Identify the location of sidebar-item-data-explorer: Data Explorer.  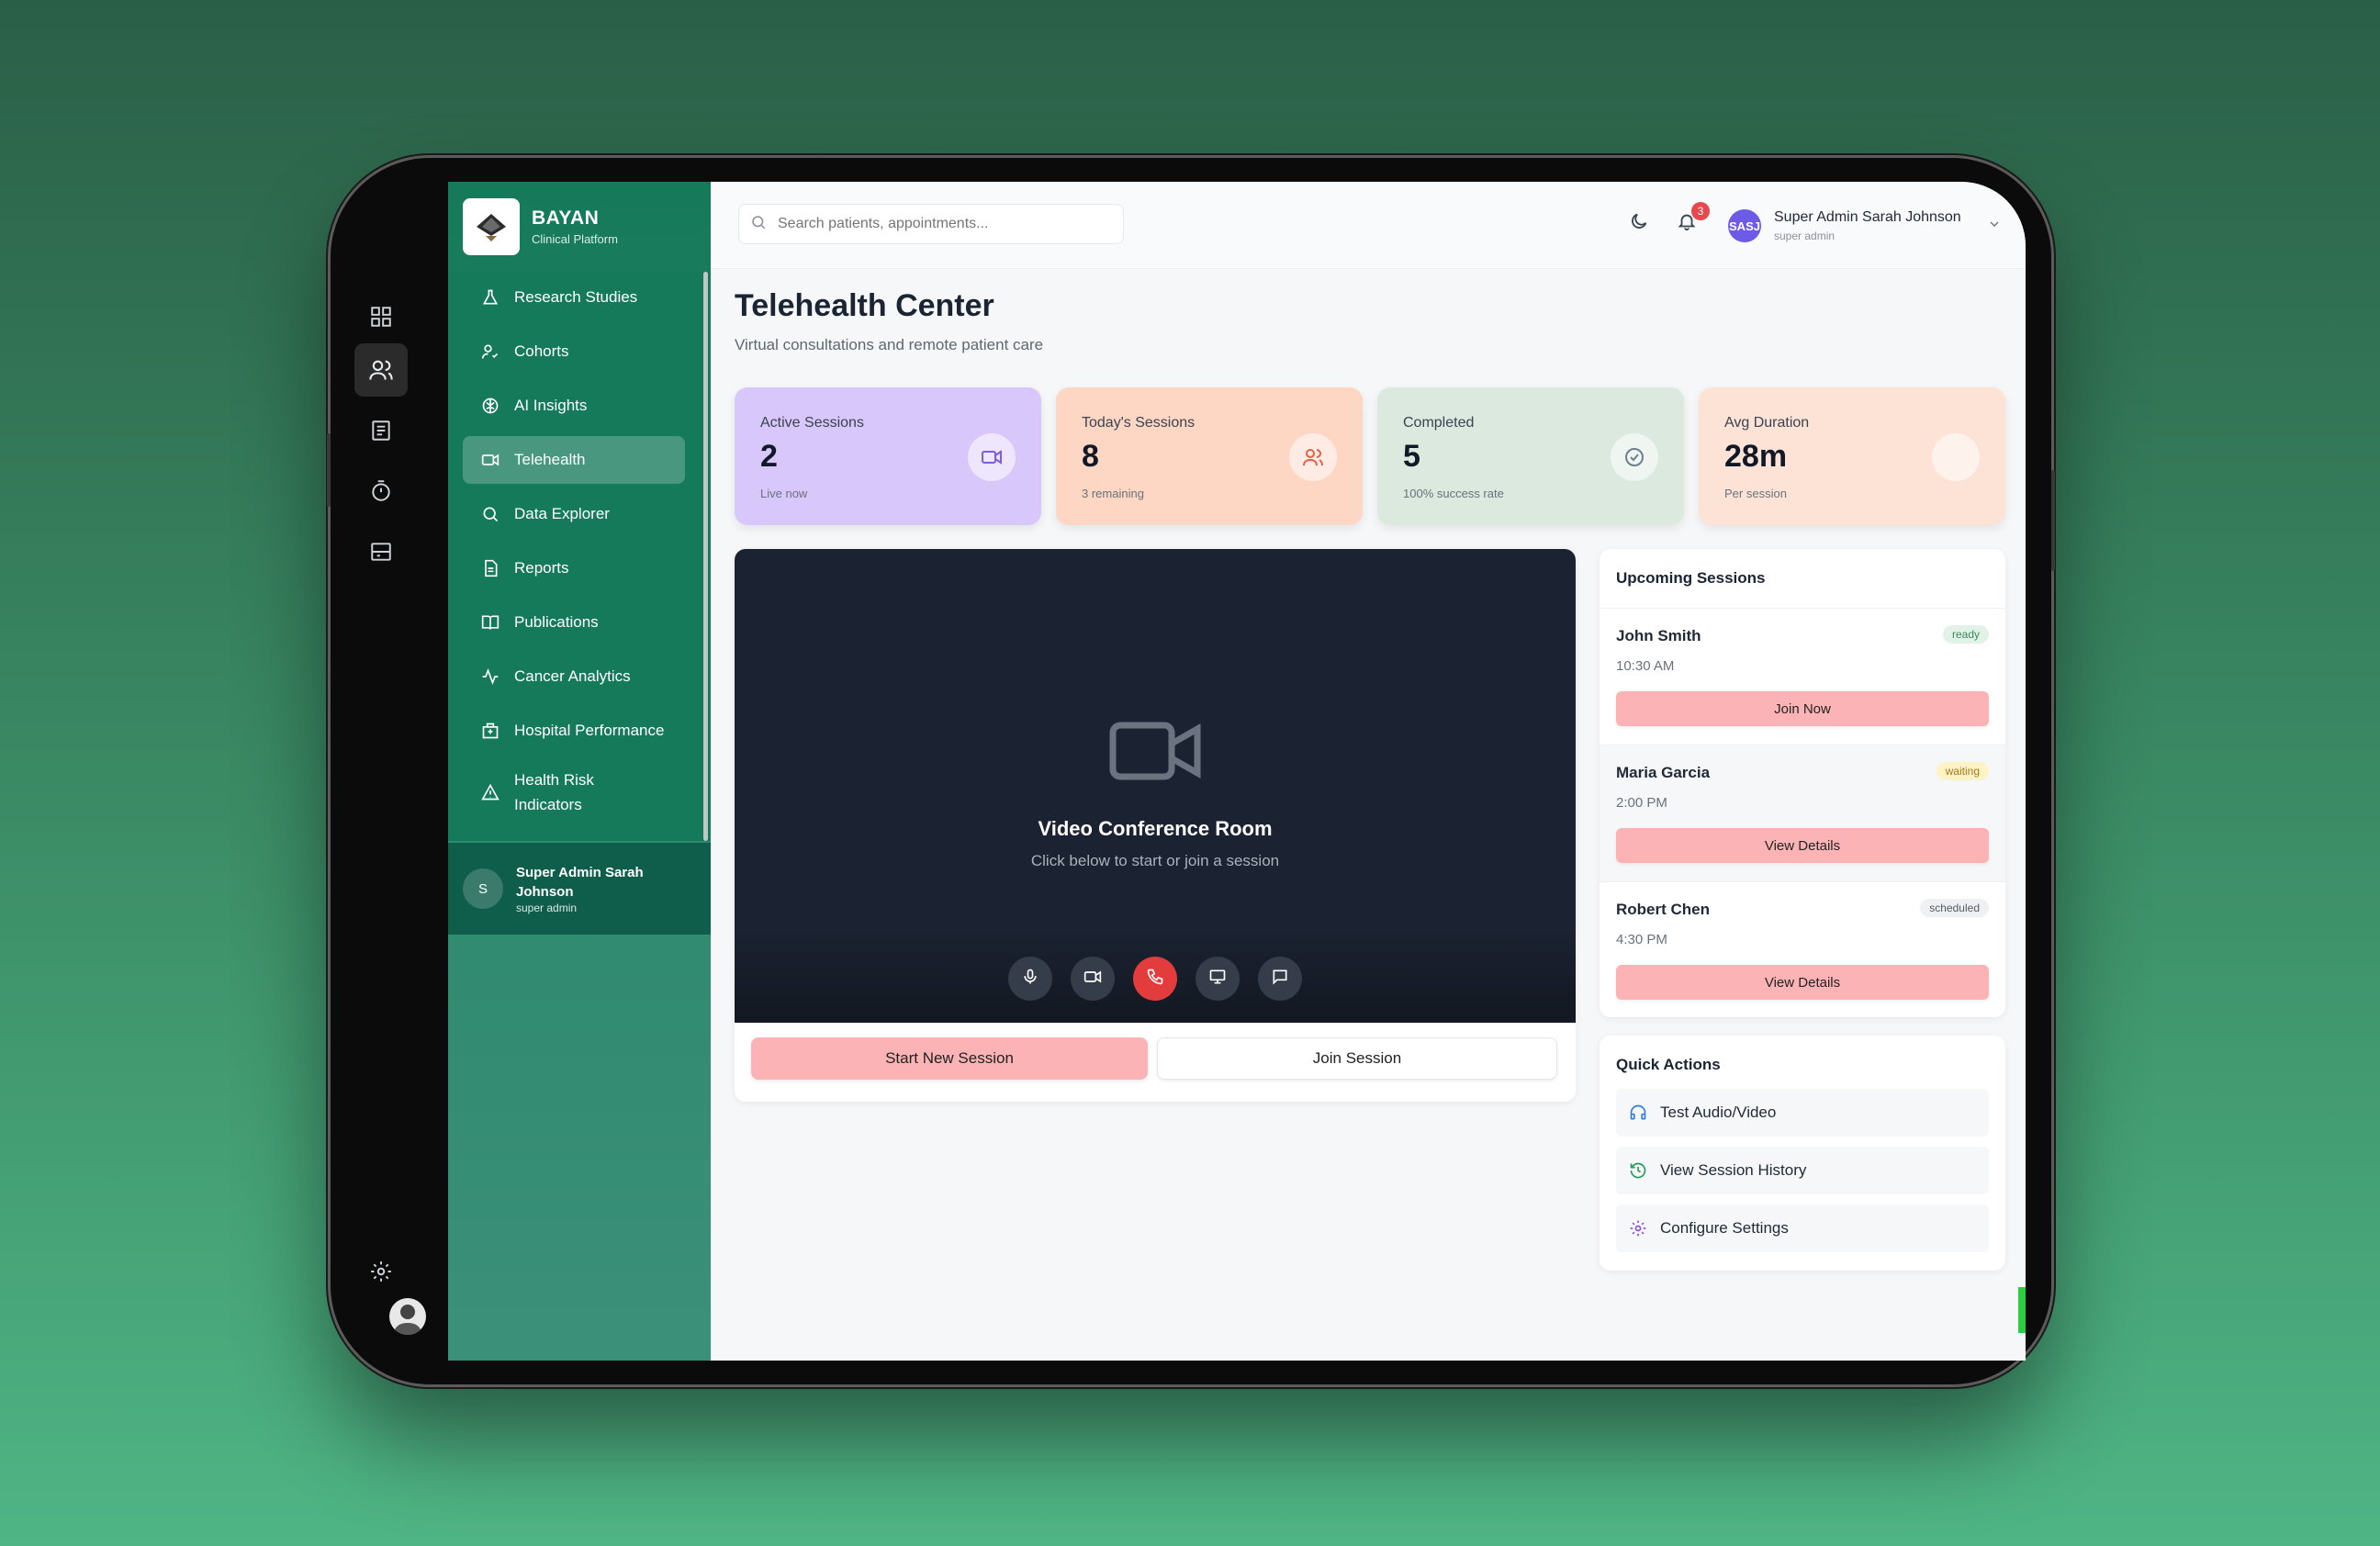
(574, 514).